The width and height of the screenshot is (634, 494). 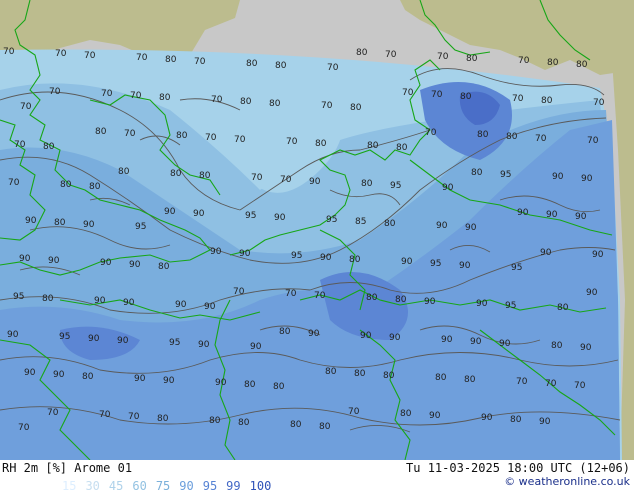 I want to click on legend-item-30: 30, so click(x=92, y=486).